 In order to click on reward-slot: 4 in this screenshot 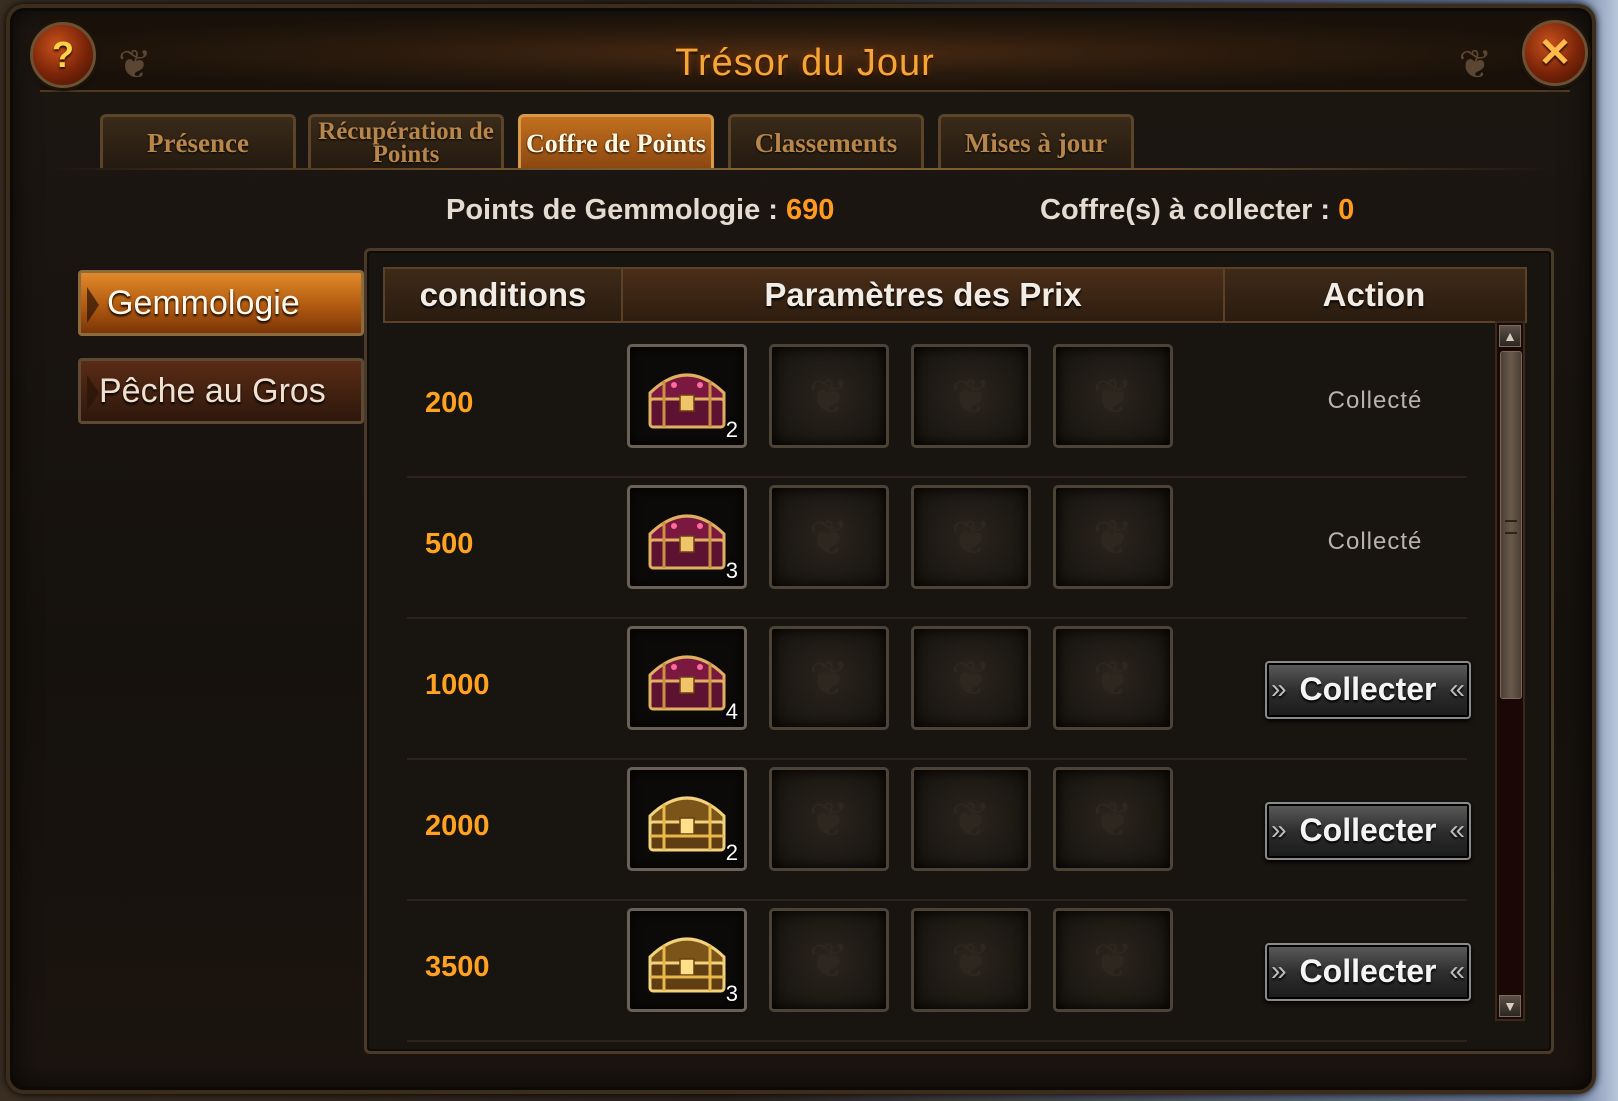, I will do `click(687, 678)`.